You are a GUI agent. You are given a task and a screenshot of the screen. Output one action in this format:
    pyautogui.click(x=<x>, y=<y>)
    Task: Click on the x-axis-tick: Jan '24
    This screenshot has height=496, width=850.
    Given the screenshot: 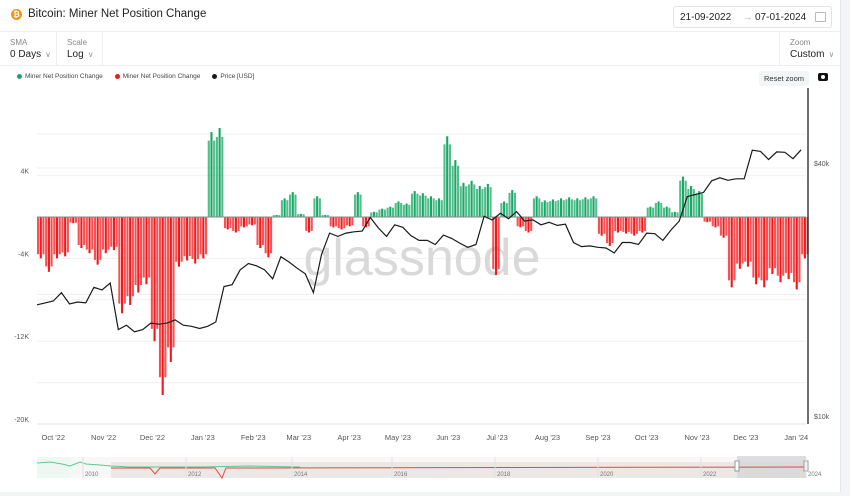 What is the action you would take?
    pyautogui.click(x=796, y=437)
    